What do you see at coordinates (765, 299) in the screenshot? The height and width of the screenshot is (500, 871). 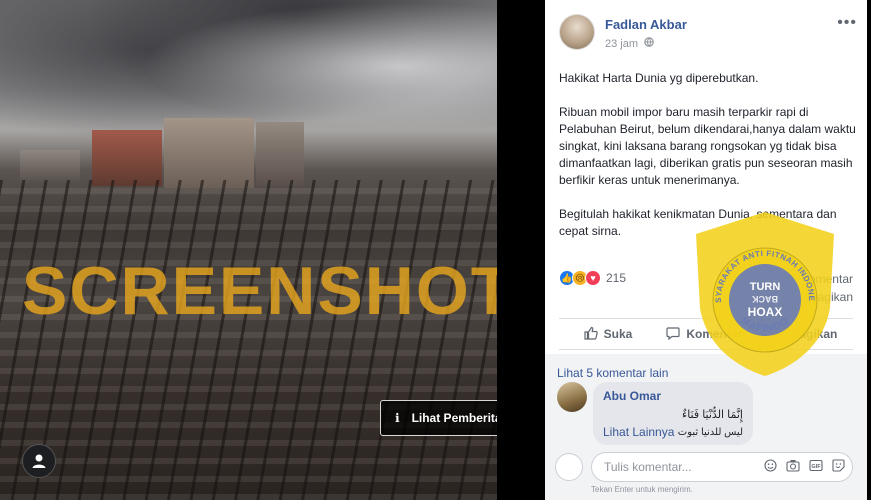 I see `logo-center-mid: BACK` at bounding box center [765, 299].